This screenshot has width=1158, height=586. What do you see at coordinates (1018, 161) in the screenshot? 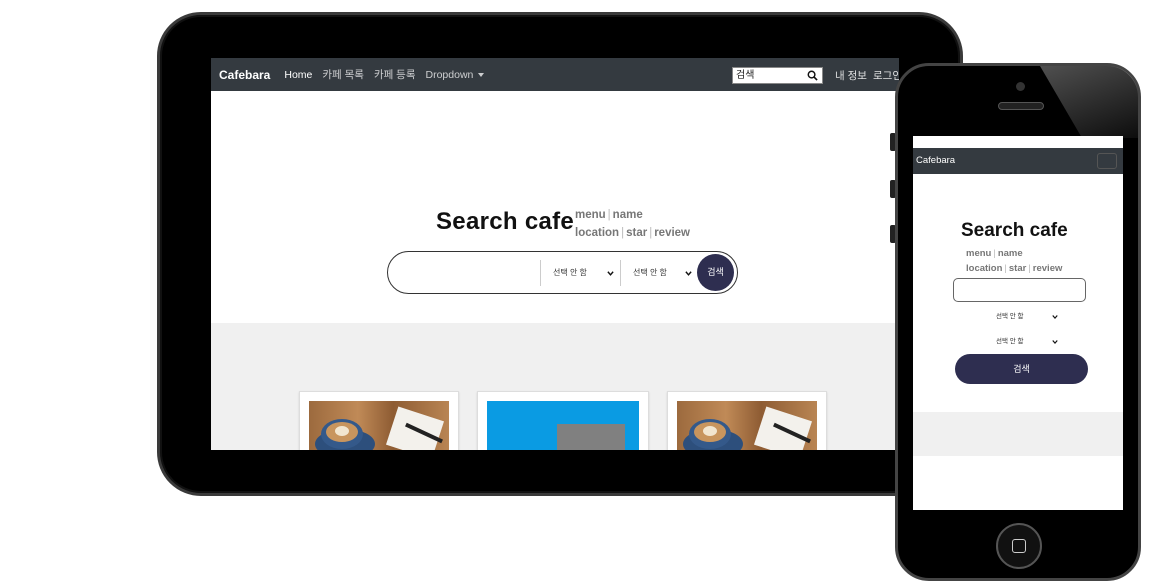
I see `mobile-navbar: Cafebara` at bounding box center [1018, 161].